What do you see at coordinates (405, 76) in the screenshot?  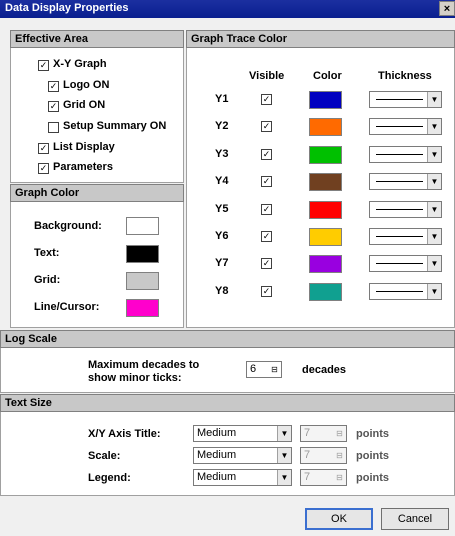 I see `thickness-column-header: Thickness` at bounding box center [405, 76].